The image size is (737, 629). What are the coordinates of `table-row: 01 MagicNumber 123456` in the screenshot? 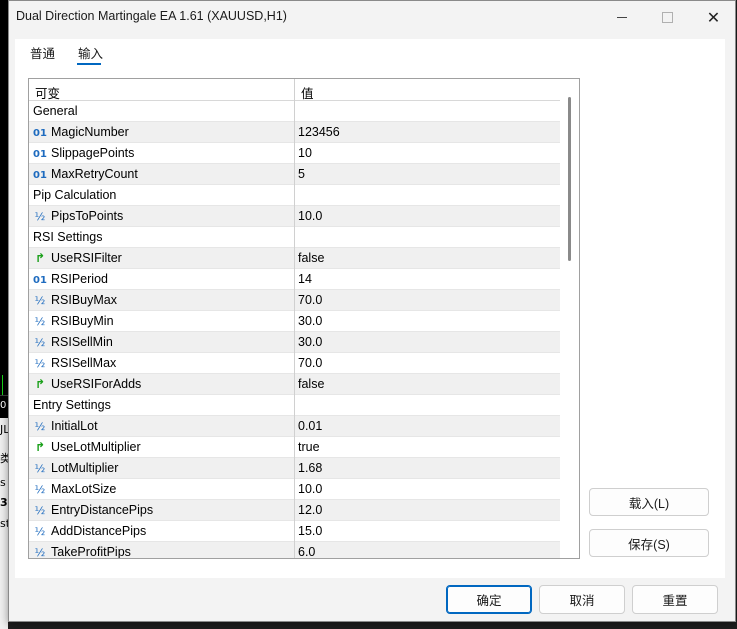 It's located at (294, 132).